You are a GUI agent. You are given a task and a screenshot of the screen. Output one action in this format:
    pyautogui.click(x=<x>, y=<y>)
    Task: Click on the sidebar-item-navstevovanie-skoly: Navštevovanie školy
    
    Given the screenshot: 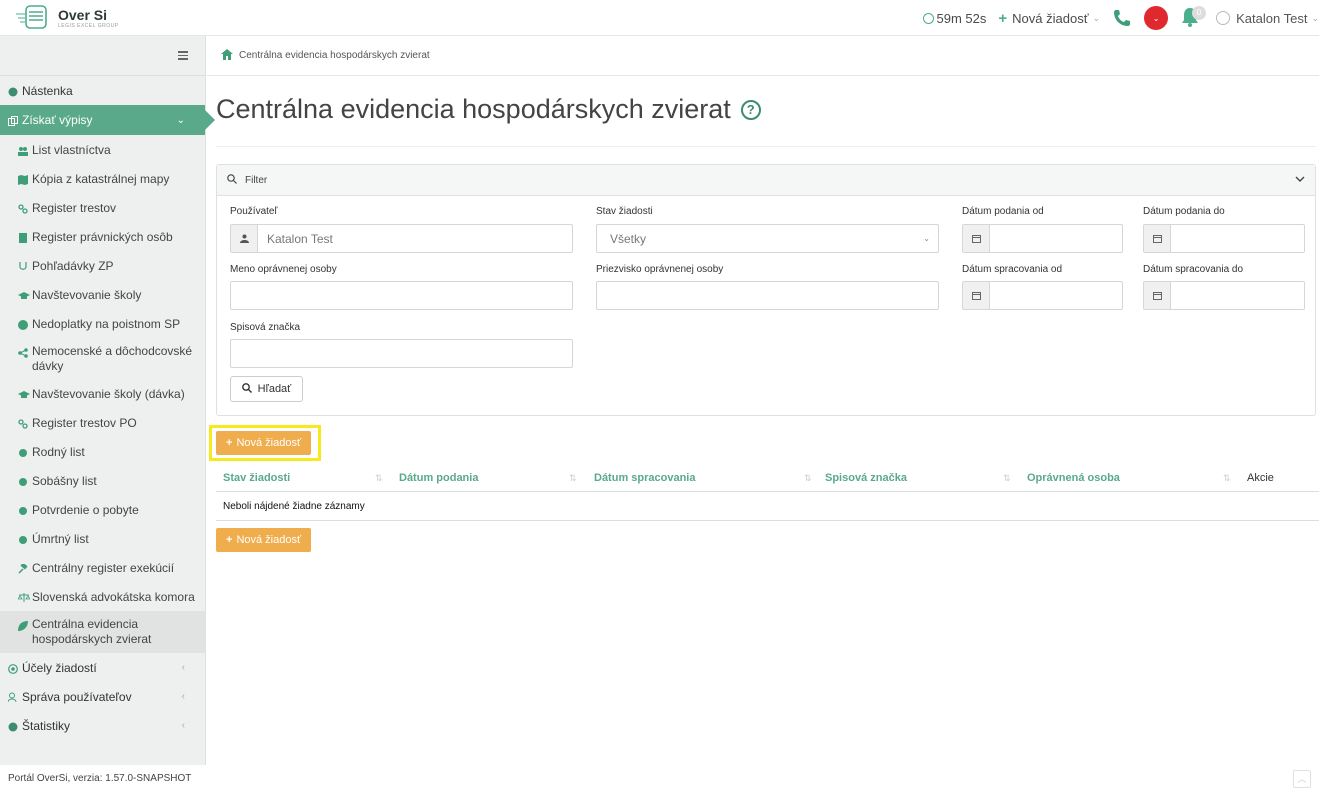 What is the action you would take?
    pyautogui.click(x=102, y=294)
    